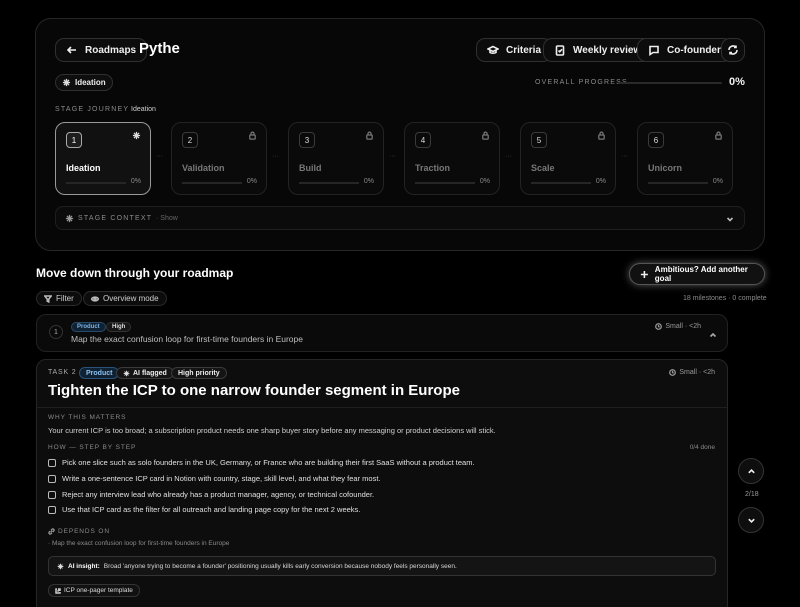 Image resolution: width=800 pixels, height=607 pixels. What do you see at coordinates (48, 298) in the screenshot?
I see `filter-icon` at bounding box center [48, 298].